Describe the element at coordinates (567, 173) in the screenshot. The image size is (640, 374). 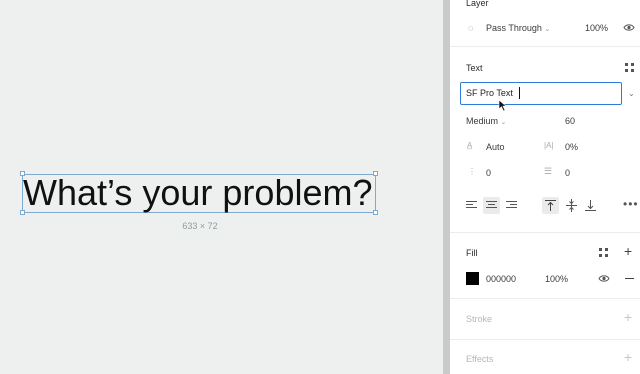
I see `paragraph-indent-input: 0` at that location.